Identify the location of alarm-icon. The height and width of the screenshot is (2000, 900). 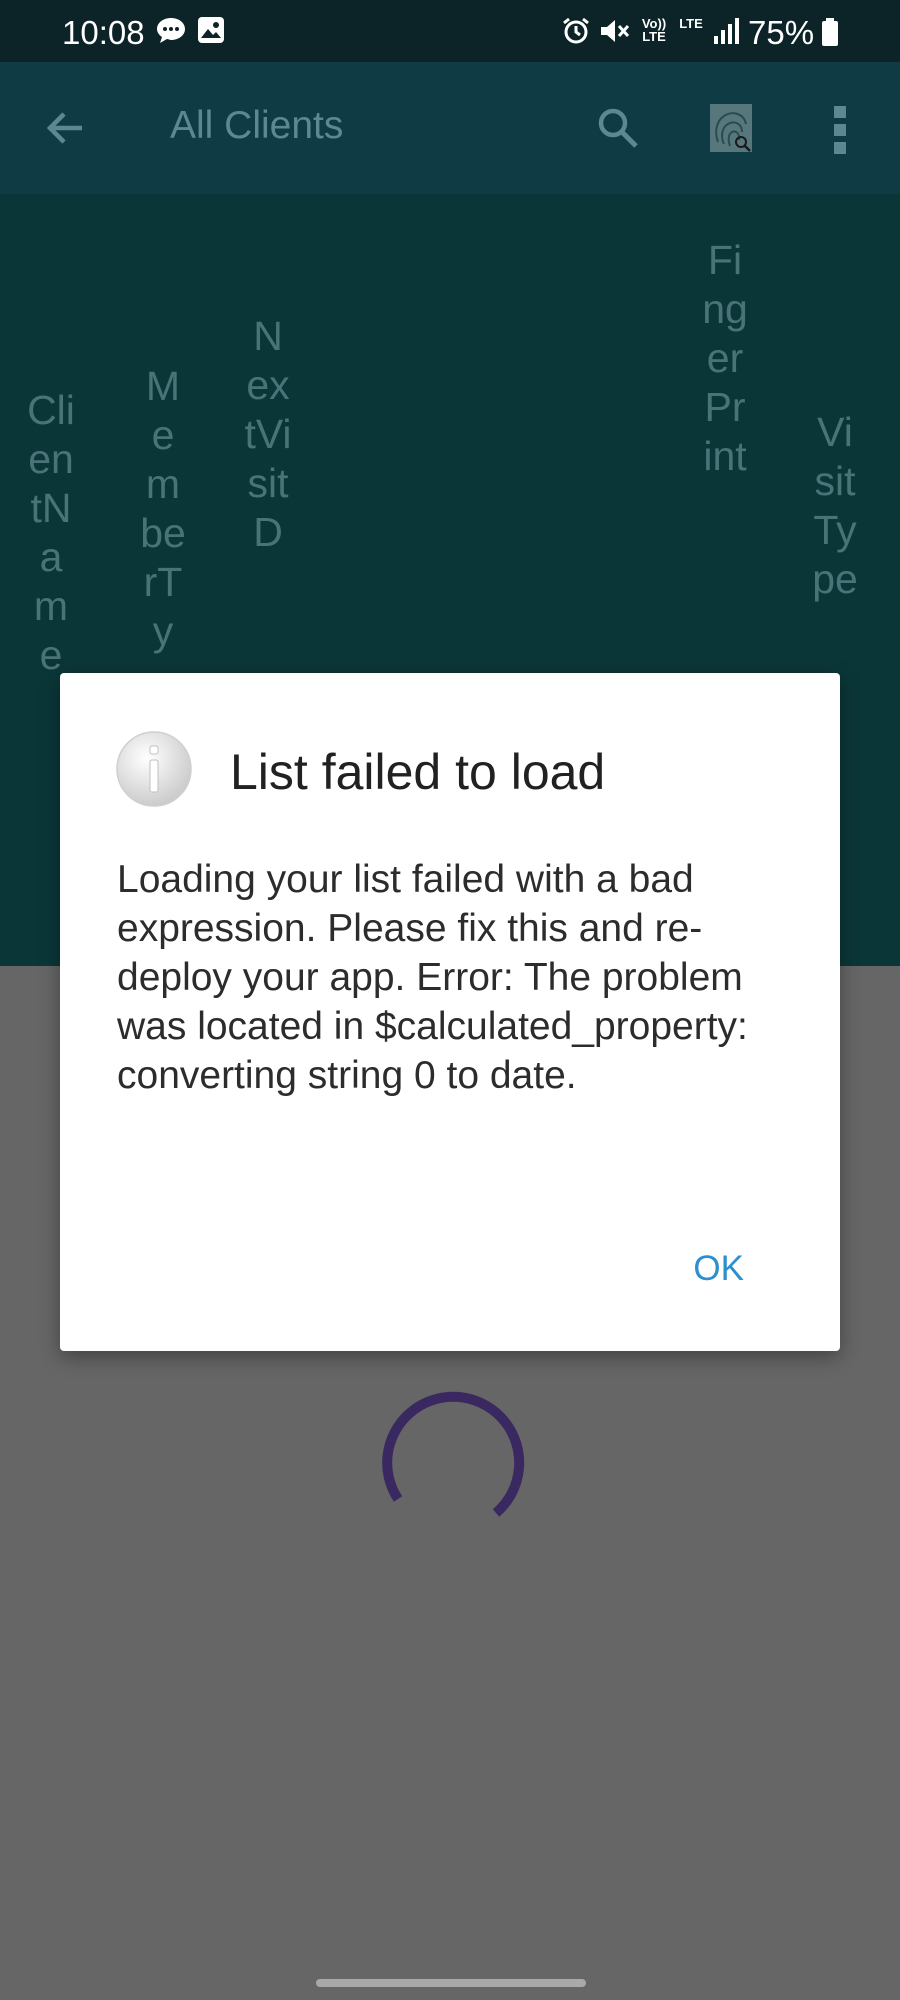
(576, 30).